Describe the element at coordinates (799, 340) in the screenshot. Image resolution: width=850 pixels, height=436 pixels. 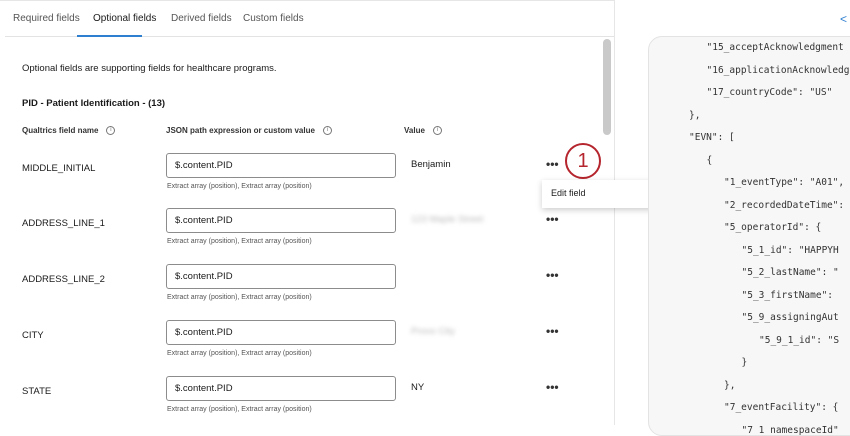
I see `code-line: "5_9_1_id": "S` at that location.